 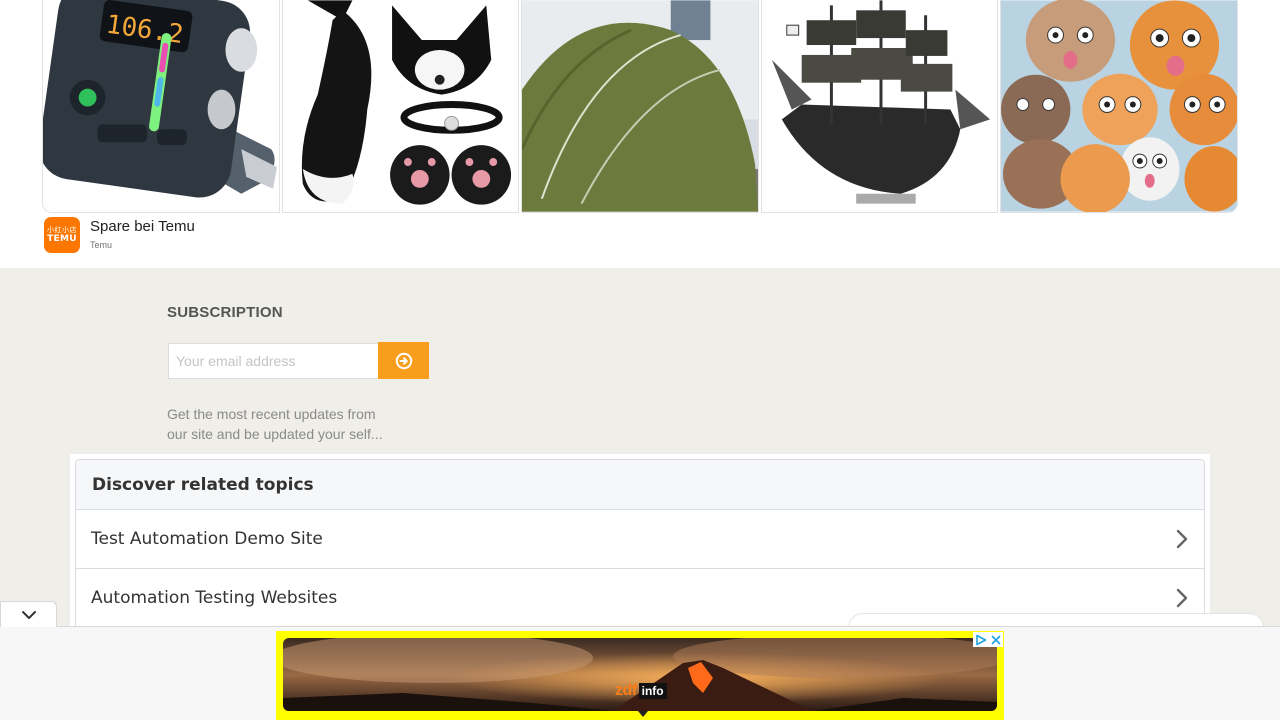 I want to click on subscribe-button, so click(x=403, y=360).